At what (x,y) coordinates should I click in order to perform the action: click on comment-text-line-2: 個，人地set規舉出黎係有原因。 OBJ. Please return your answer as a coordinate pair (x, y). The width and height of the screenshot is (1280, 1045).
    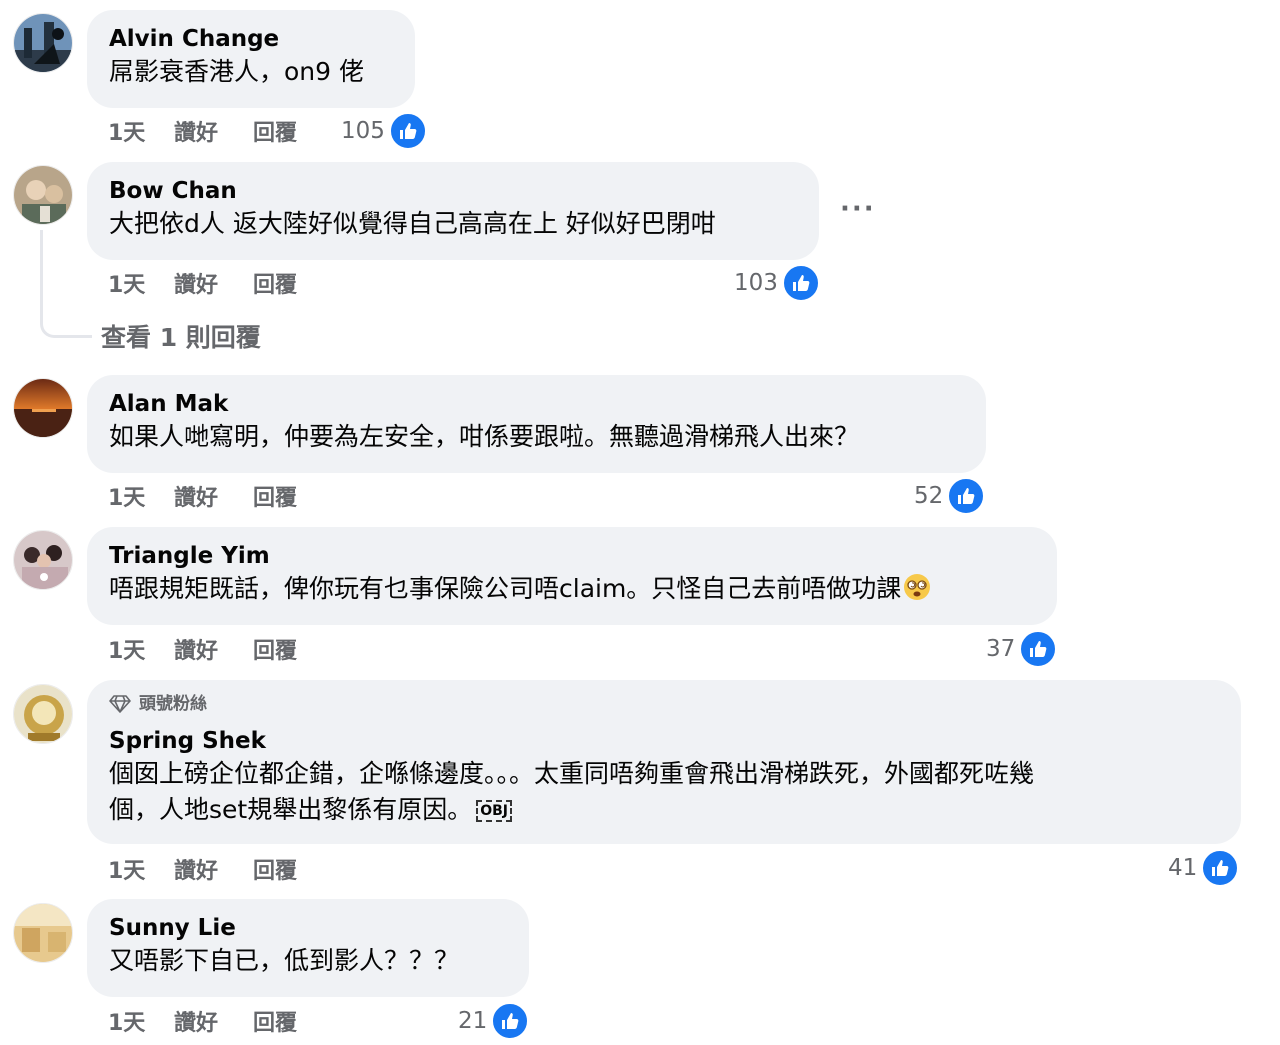
    Looking at the image, I should click on (664, 810).